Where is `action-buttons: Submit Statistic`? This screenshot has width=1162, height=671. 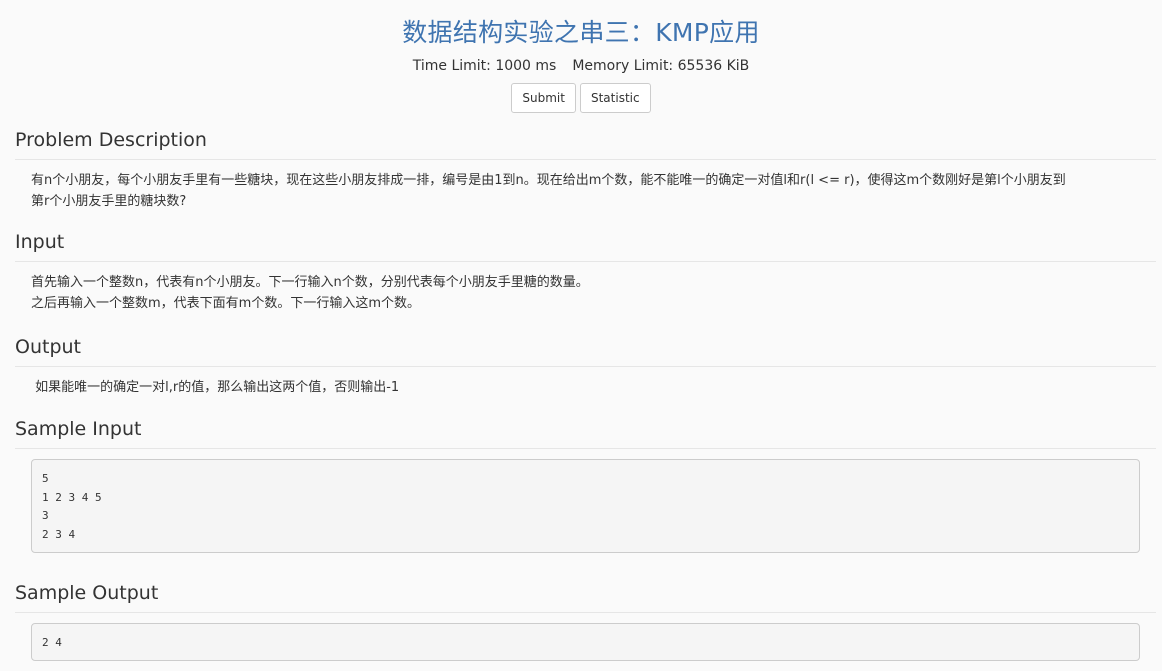
action-buttons: Submit Statistic is located at coordinates (581, 98).